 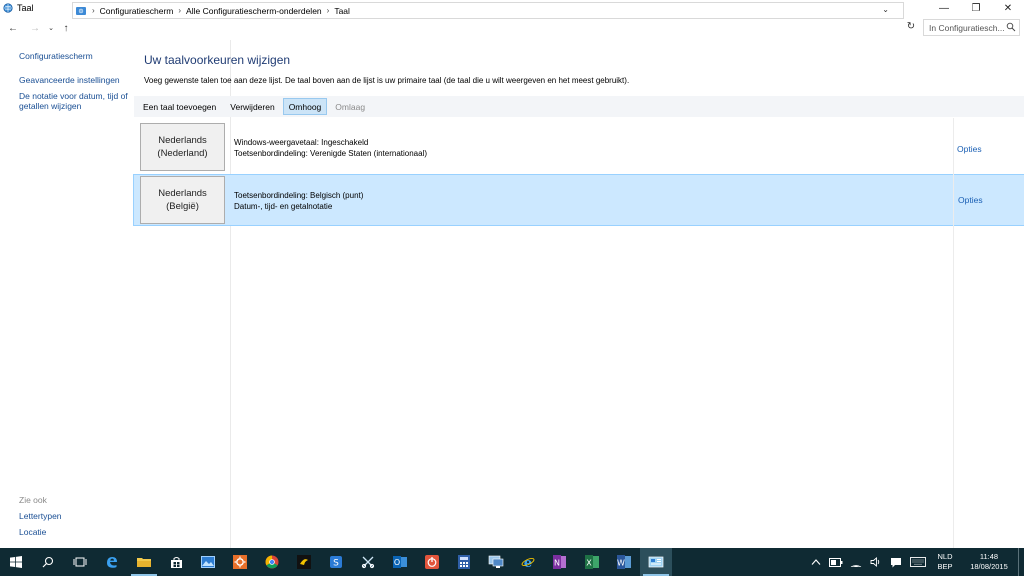 What do you see at coordinates (40, 516) in the screenshot?
I see `link-fonts: Lettertypen` at bounding box center [40, 516].